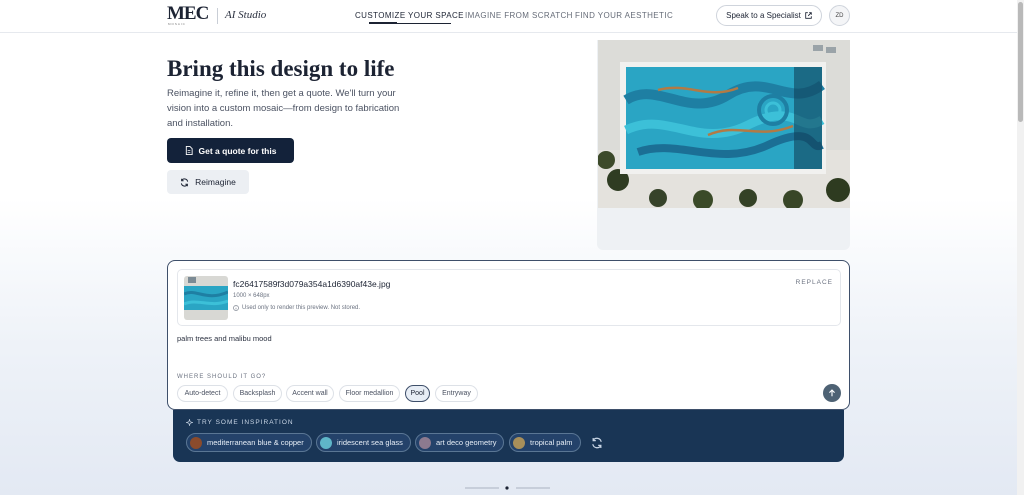 The image size is (1024, 495). Describe the element at coordinates (417, 393) in the screenshot. I see `location-chip-pool: Pool` at that location.